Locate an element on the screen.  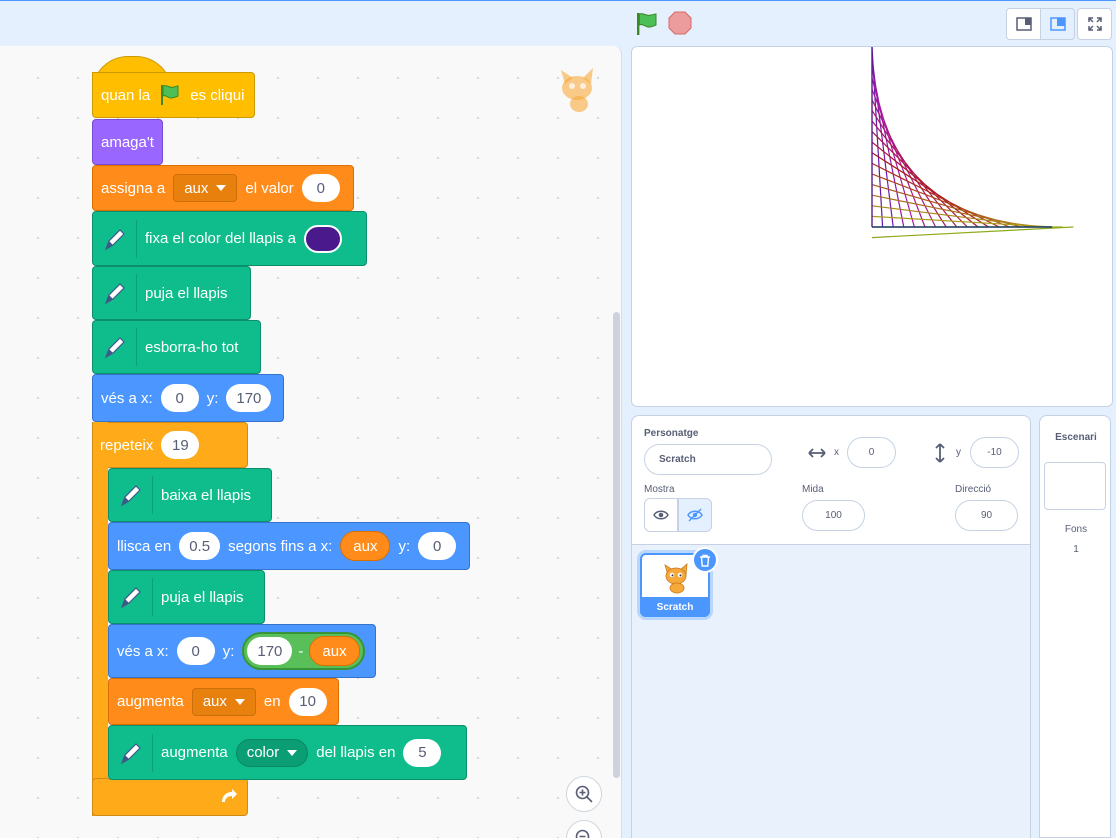
repeat-block: repeteix 19 is located at coordinates (170, 445).